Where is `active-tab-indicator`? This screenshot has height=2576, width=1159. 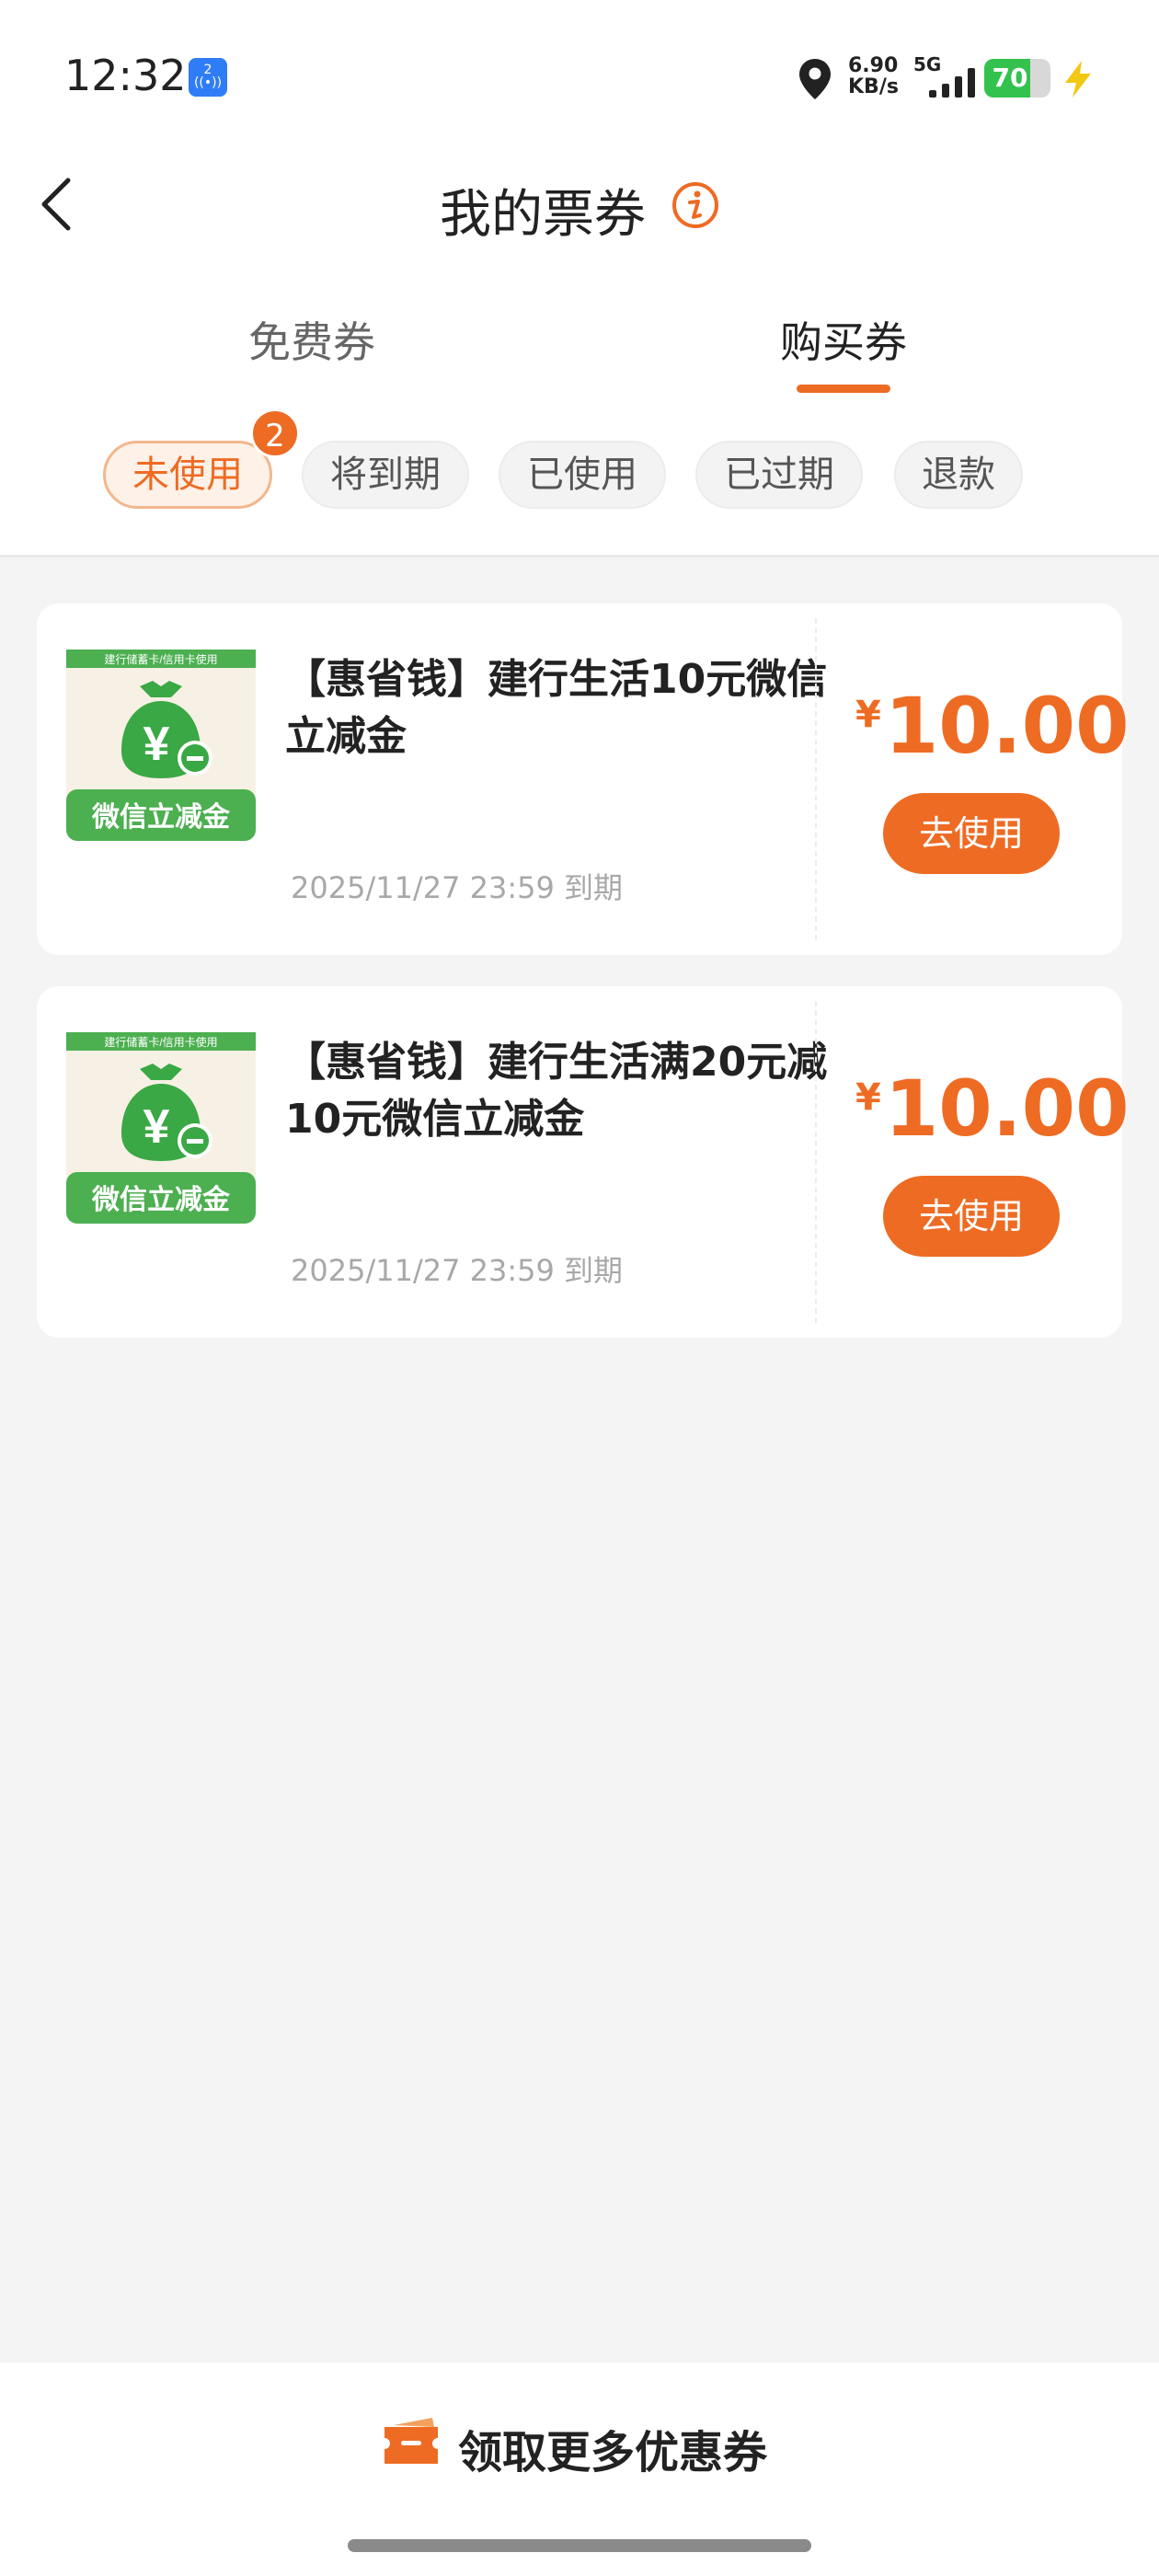
active-tab-indicator is located at coordinates (843, 389).